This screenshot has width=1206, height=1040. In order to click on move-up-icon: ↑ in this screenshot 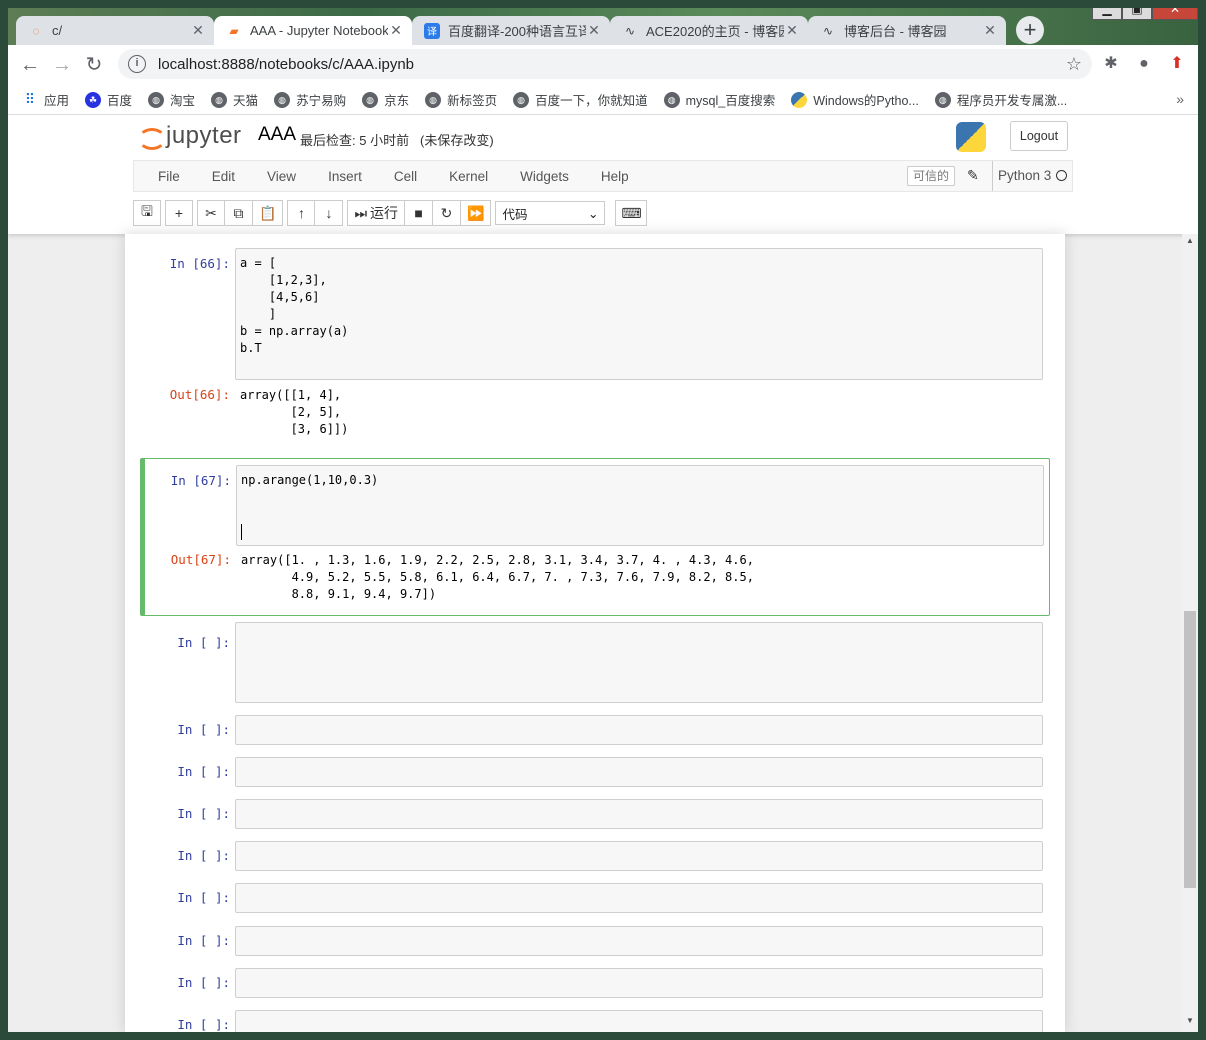, I will do `click(301, 213)`.